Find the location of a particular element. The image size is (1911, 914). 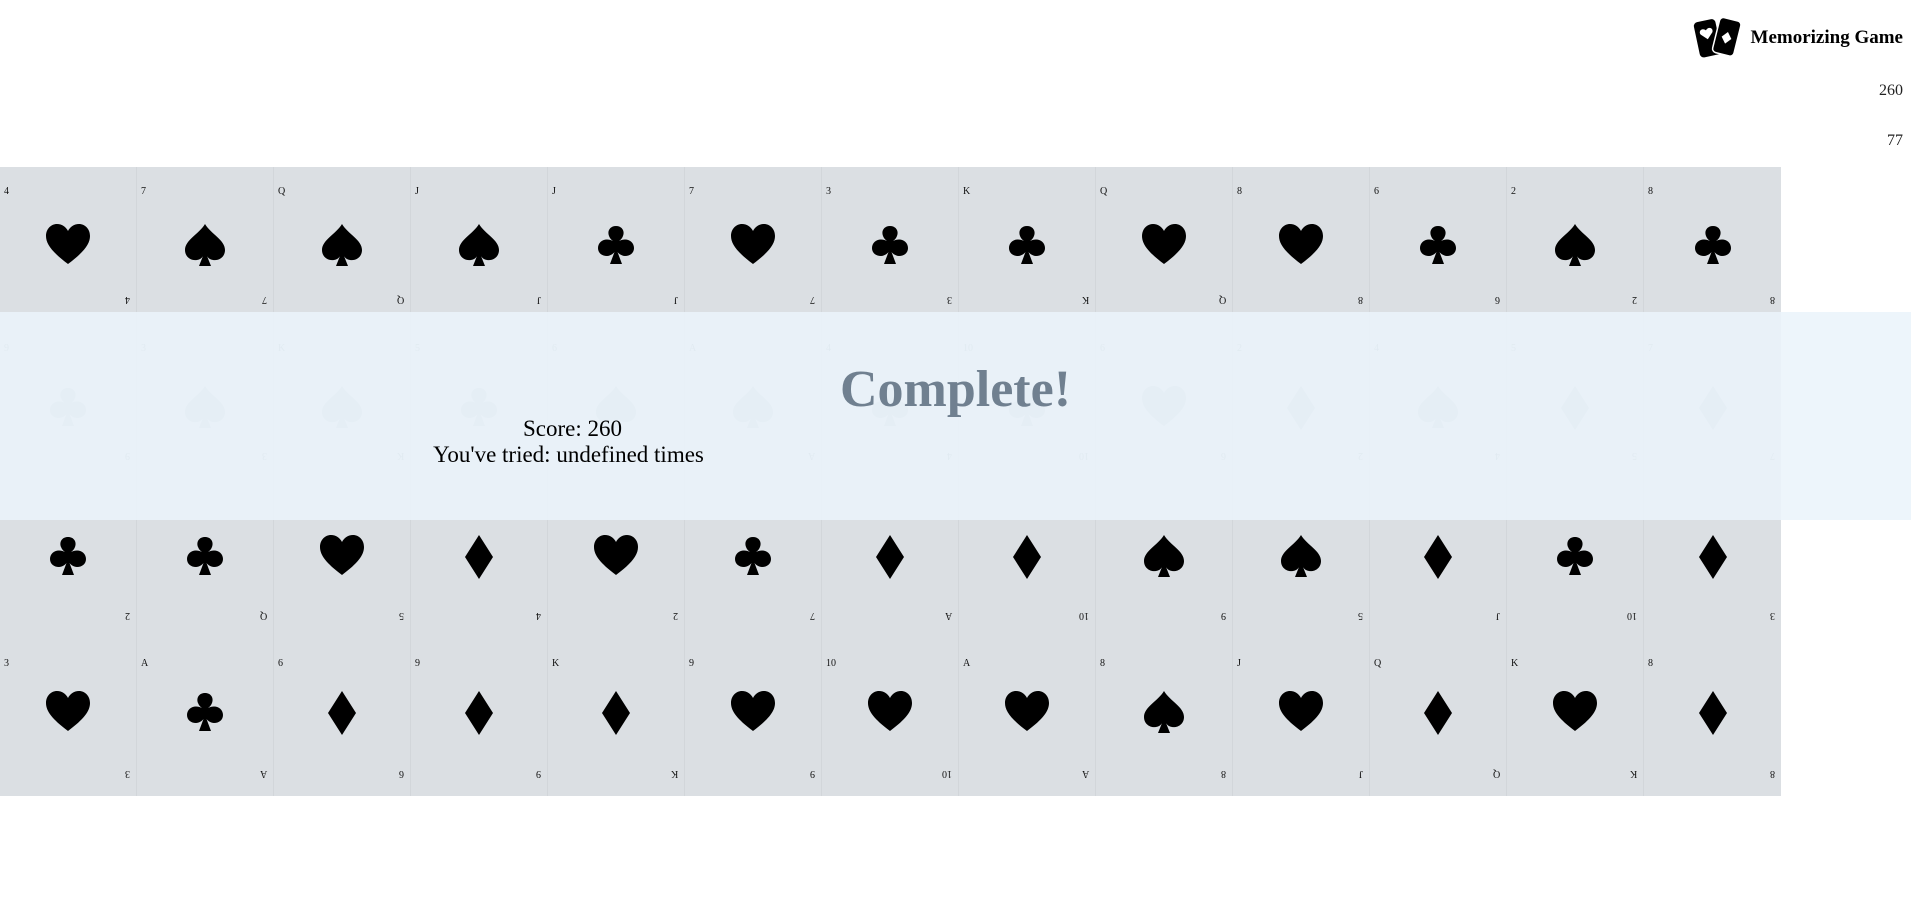

card-row: 22QQ55442277AA10109955JJ101033 is located at coordinates (891, 578).